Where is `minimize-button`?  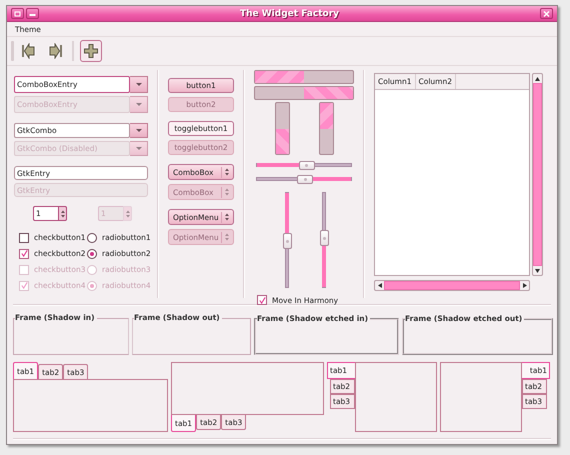
minimize-button is located at coordinates (32, 13).